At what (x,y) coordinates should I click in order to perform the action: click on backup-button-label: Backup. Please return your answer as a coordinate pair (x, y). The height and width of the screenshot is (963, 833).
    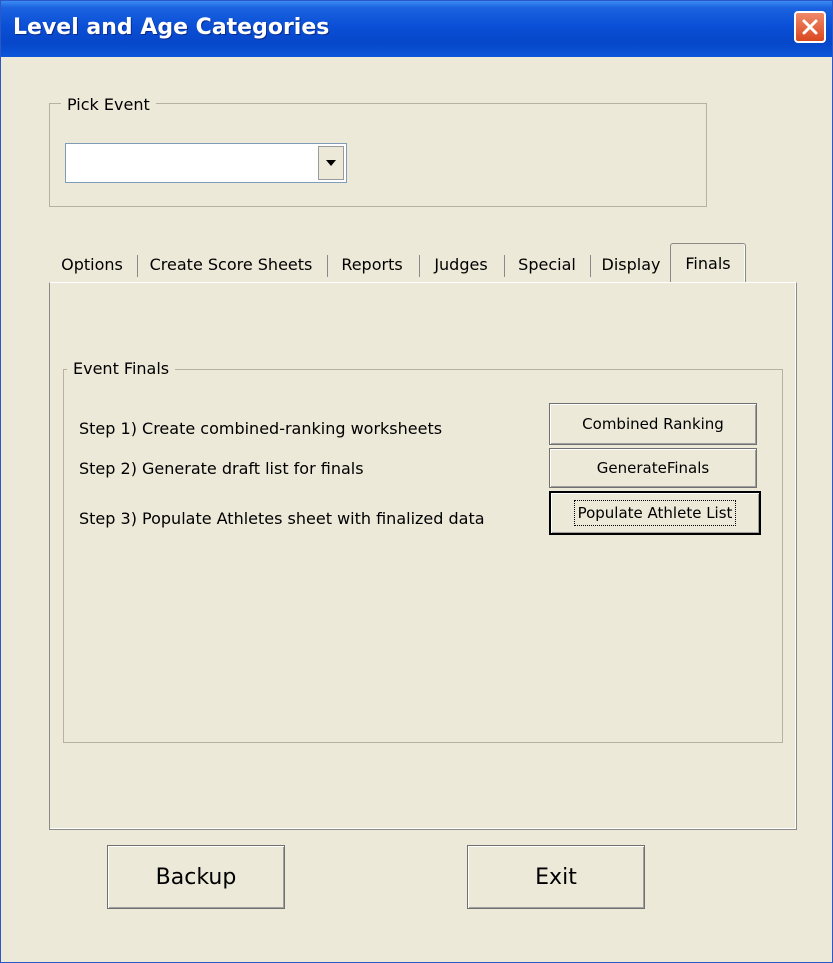
    Looking at the image, I should click on (196, 877).